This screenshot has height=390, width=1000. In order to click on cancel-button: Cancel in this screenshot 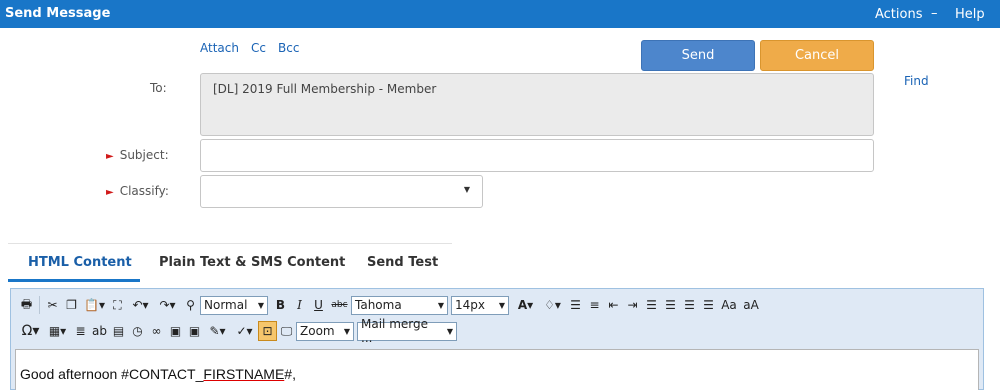, I will do `click(817, 55)`.